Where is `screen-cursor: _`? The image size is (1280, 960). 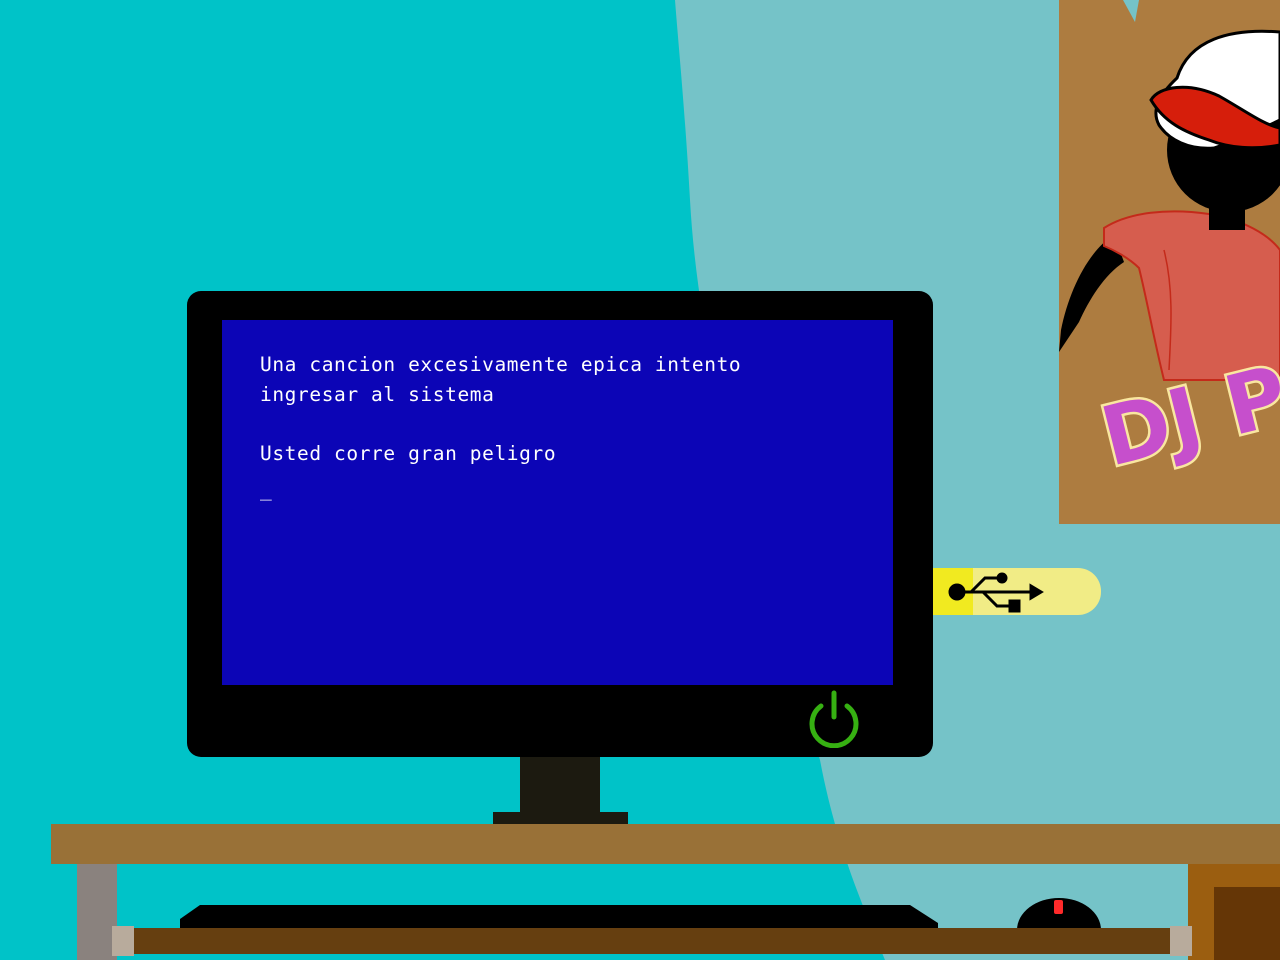
screen-cursor: _ is located at coordinates (266, 489).